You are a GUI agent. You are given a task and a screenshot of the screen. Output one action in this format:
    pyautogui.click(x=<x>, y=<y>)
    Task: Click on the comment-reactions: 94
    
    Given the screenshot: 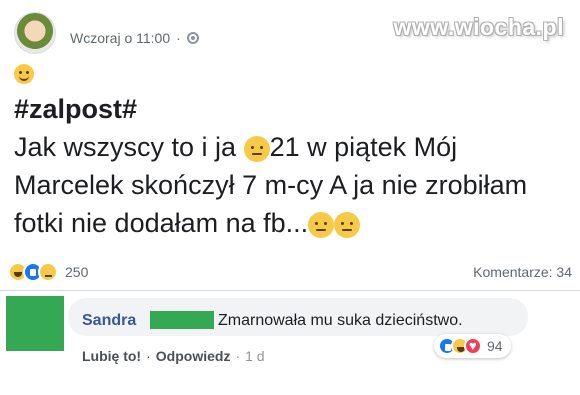 What is the action you would take?
    pyautogui.click(x=472, y=346)
    